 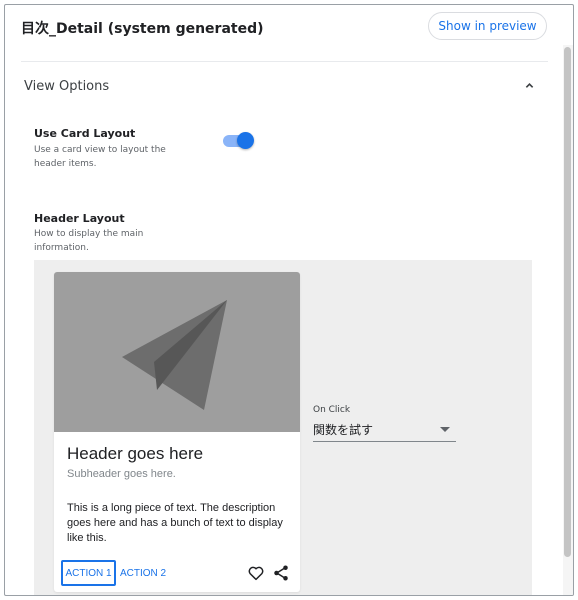 I want to click on on-click-dropdown: 関数を試す, so click(x=384, y=430).